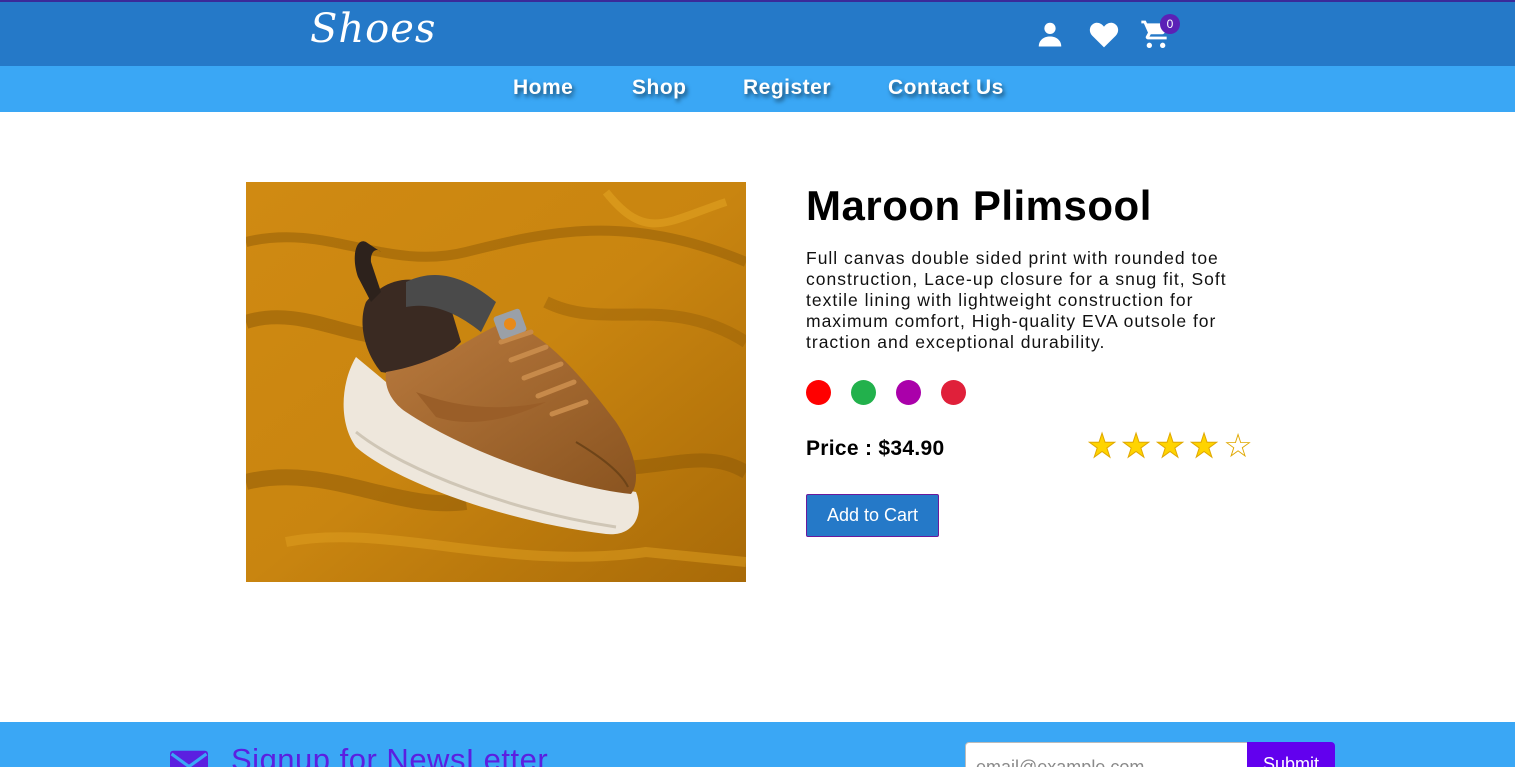 The width and height of the screenshot is (1515, 767). What do you see at coordinates (872, 515) in the screenshot?
I see `add-to-cart-button: Add to Cart` at bounding box center [872, 515].